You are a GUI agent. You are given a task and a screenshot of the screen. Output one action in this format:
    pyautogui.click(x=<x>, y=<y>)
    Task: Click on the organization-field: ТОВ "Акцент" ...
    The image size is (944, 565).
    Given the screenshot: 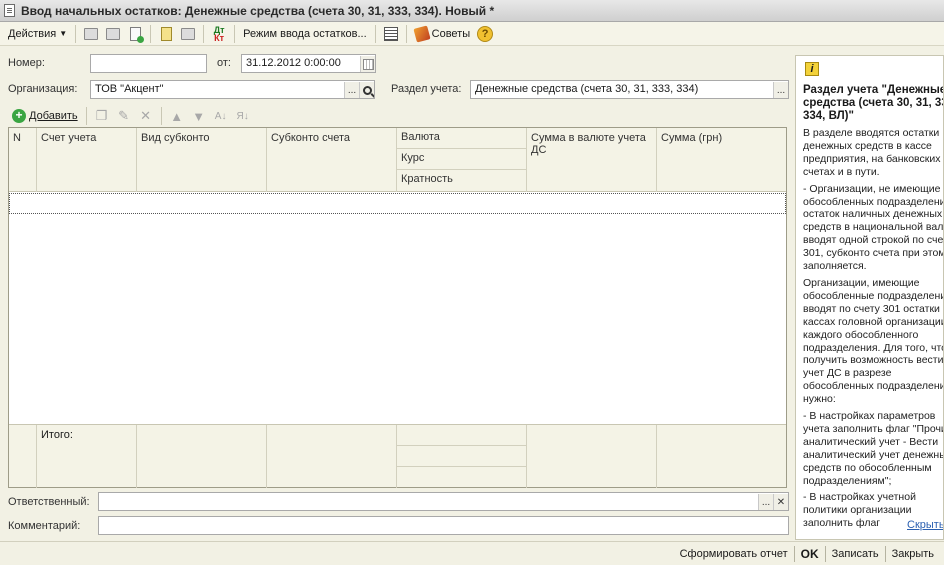 What is the action you would take?
    pyautogui.click(x=232, y=89)
    